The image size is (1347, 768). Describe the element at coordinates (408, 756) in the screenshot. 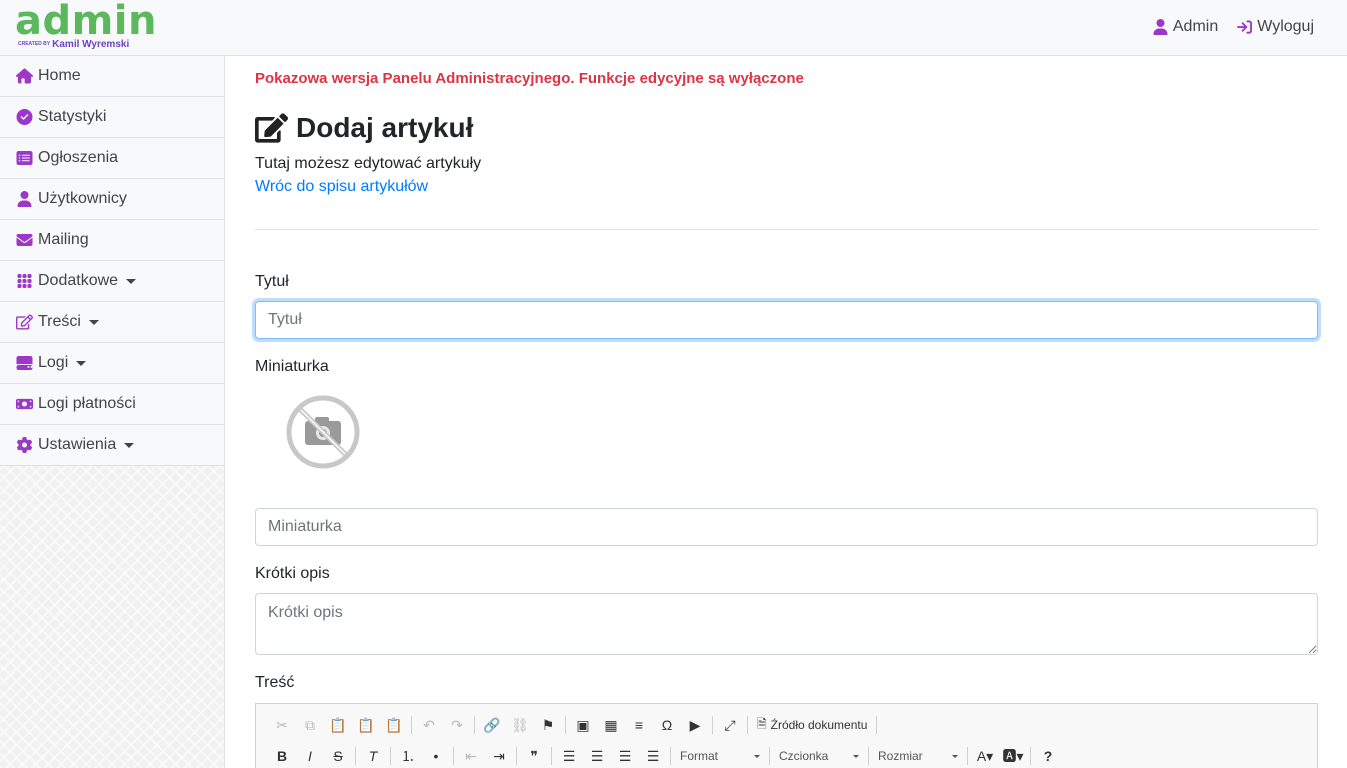

I see `numbered-list-icon: ⒈` at that location.